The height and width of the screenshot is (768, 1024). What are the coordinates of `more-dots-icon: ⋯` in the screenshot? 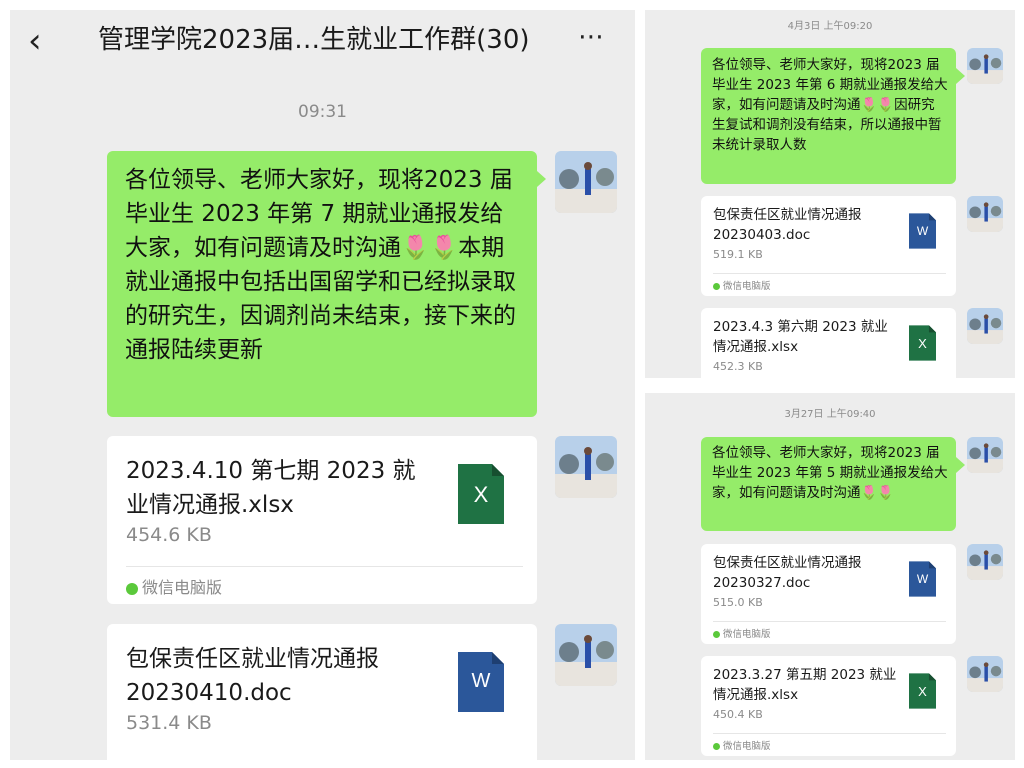 It's located at (591, 37).